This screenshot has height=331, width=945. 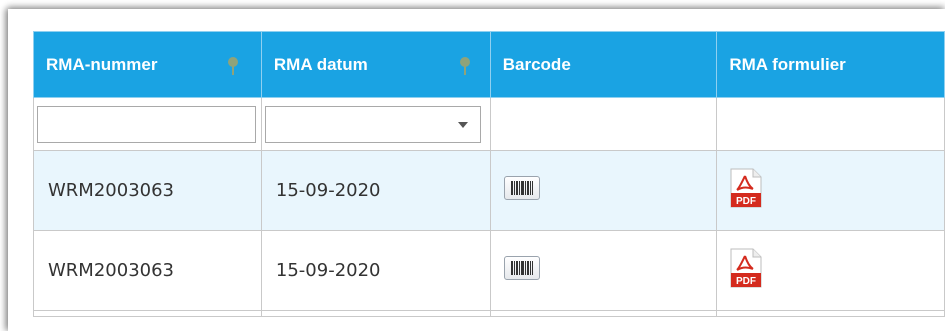 What do you see at coordinates (489, 313) in the screenshot?
I see `table-row-partial` at bounding box center [489, 313].